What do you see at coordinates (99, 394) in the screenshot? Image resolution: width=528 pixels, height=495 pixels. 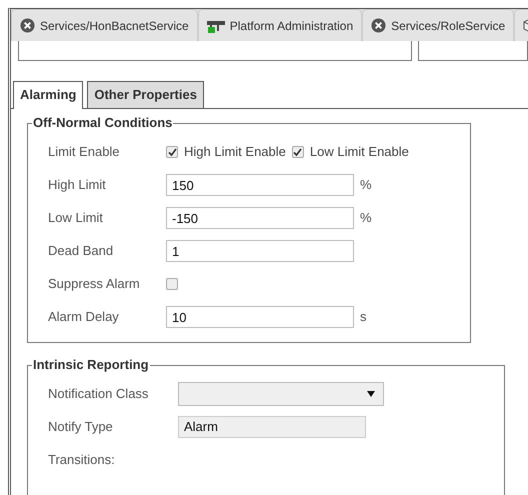 I see `field-label: Notification Class` at bounding box center [99, 394].